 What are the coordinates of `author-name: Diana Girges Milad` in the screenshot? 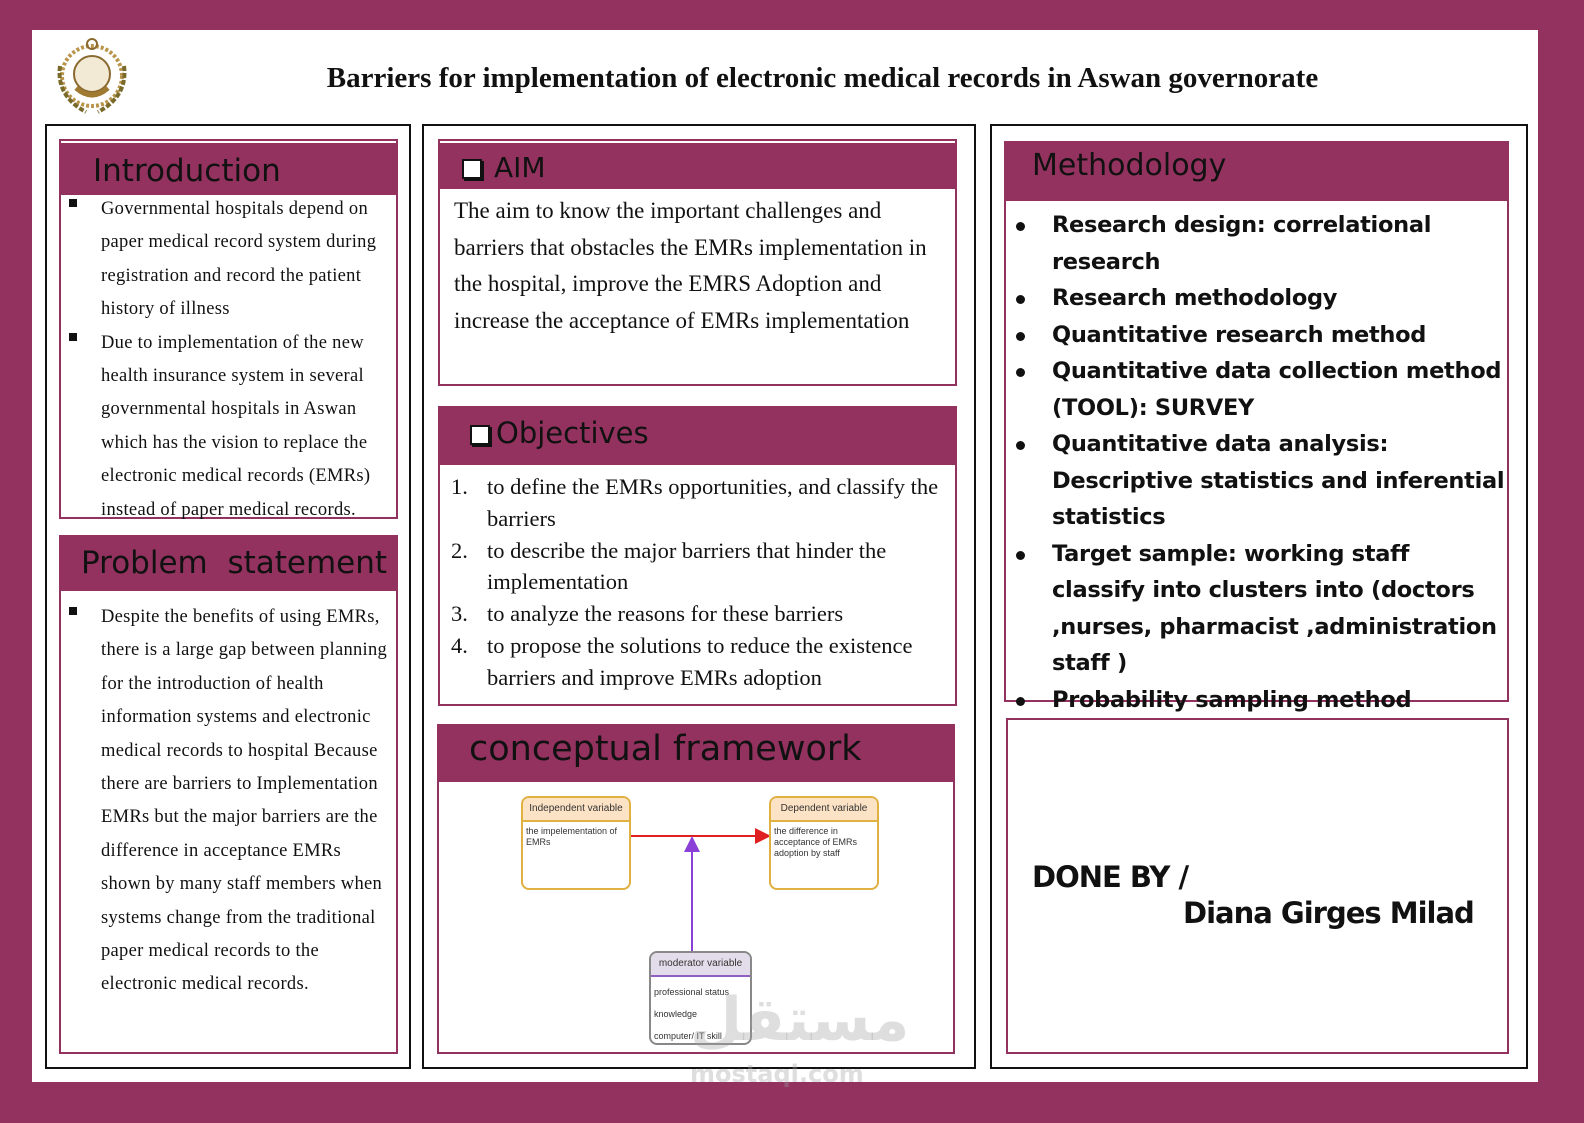 It's located at (1329, 913).